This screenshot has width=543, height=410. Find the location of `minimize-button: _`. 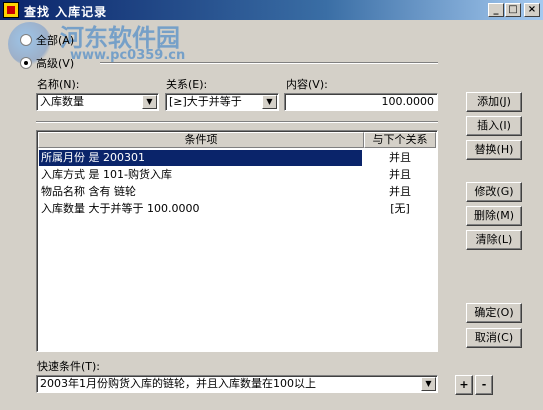

minimize-button: _ is located at coordinates (496, 10).